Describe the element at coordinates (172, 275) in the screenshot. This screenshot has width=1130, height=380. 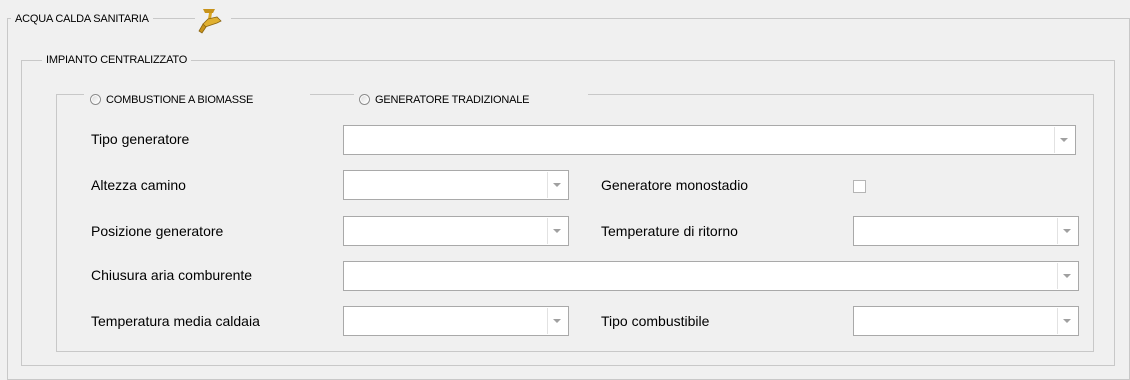
I see `chiusura-aria-label: Chiusura aria comburente` at that location.